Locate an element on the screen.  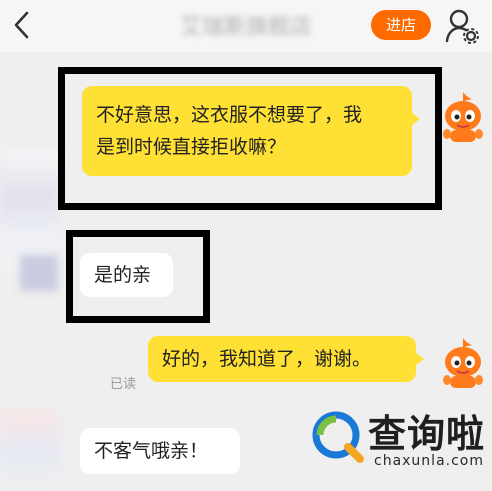
back-arrow-icon is located at coordinates (21, 25).